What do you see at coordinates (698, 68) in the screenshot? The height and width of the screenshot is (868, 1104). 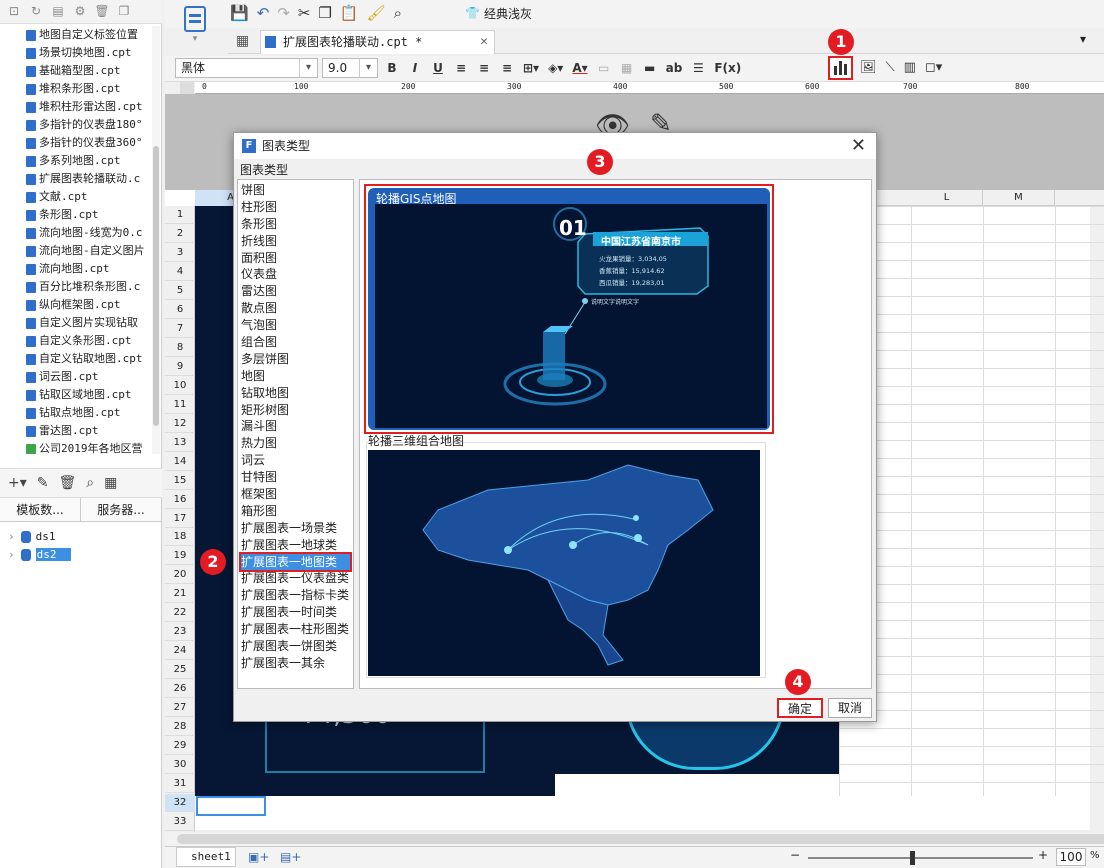 I see `richtext-icon: ☰` at bounding box center [698, 68].